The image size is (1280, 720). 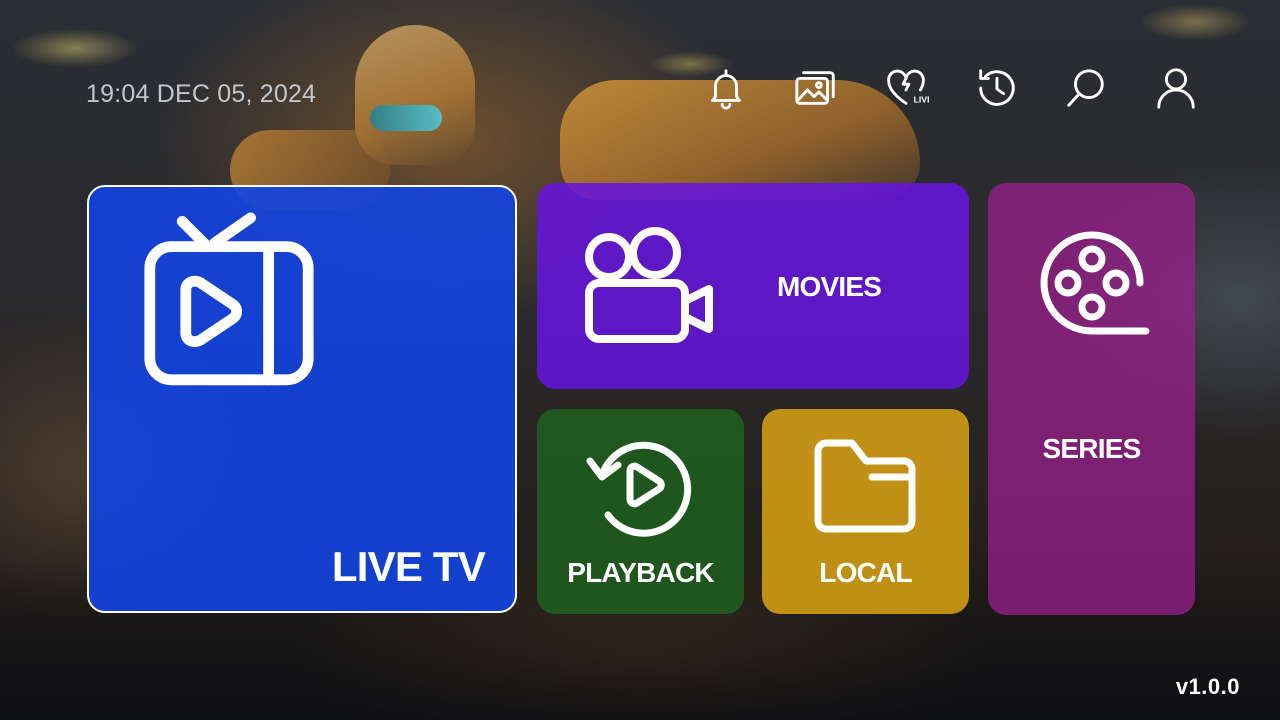 What do you see at coordinates (408, 566) in the screenshot?
I see `live-tv-label: LIVE TV` at bounding box center [408, 566].